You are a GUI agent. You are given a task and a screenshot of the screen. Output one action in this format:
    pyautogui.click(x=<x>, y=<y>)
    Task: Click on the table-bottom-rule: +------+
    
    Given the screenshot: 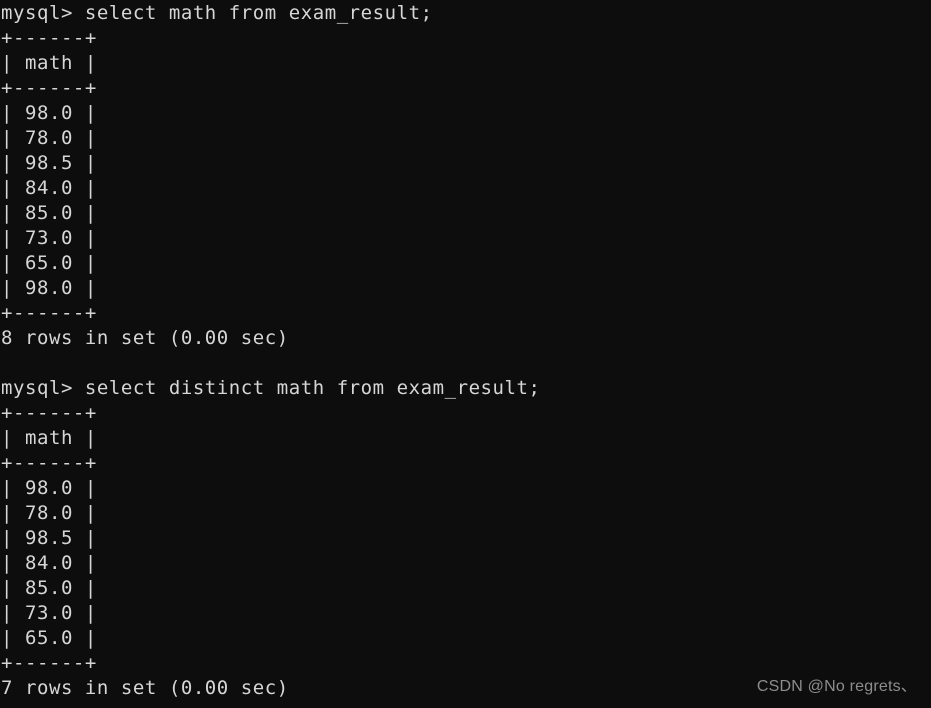 What is the action you would take?
    pyautogui.click(x=49, y=313)
    